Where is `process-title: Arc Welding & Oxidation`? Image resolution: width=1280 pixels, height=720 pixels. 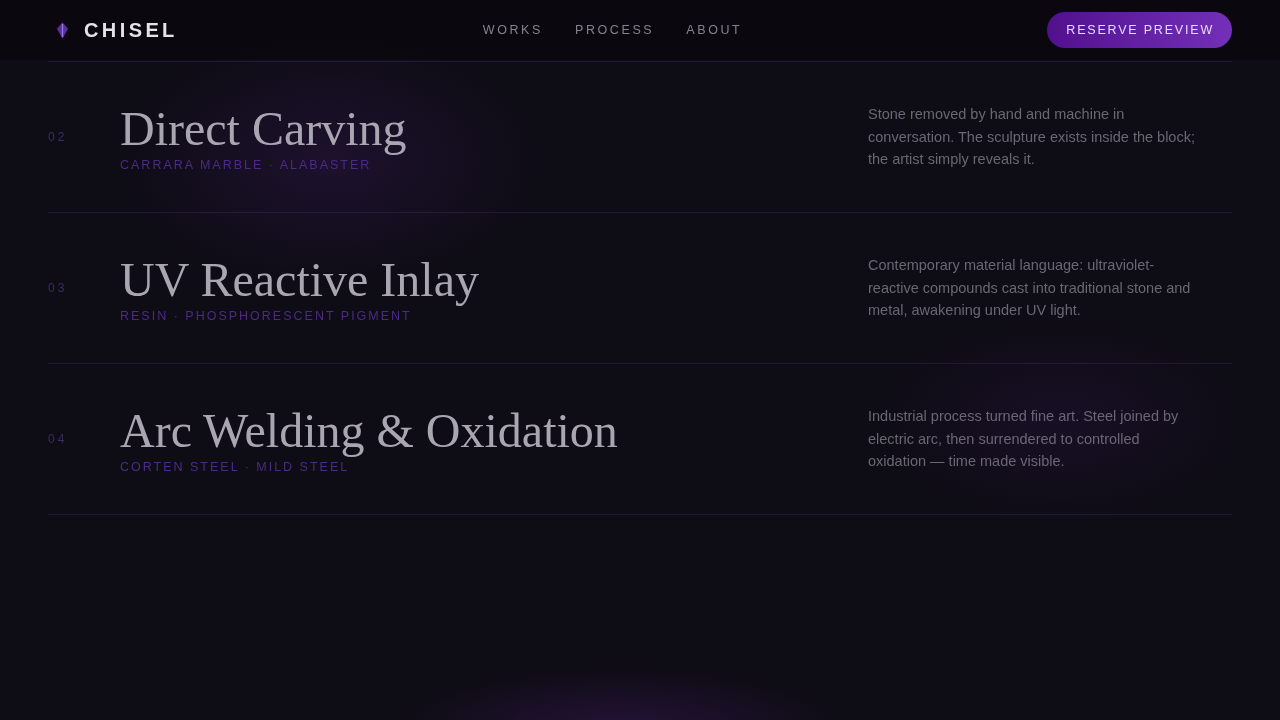 process-title: Arc Welding & Oxidation is located at coordinates (369, 431).